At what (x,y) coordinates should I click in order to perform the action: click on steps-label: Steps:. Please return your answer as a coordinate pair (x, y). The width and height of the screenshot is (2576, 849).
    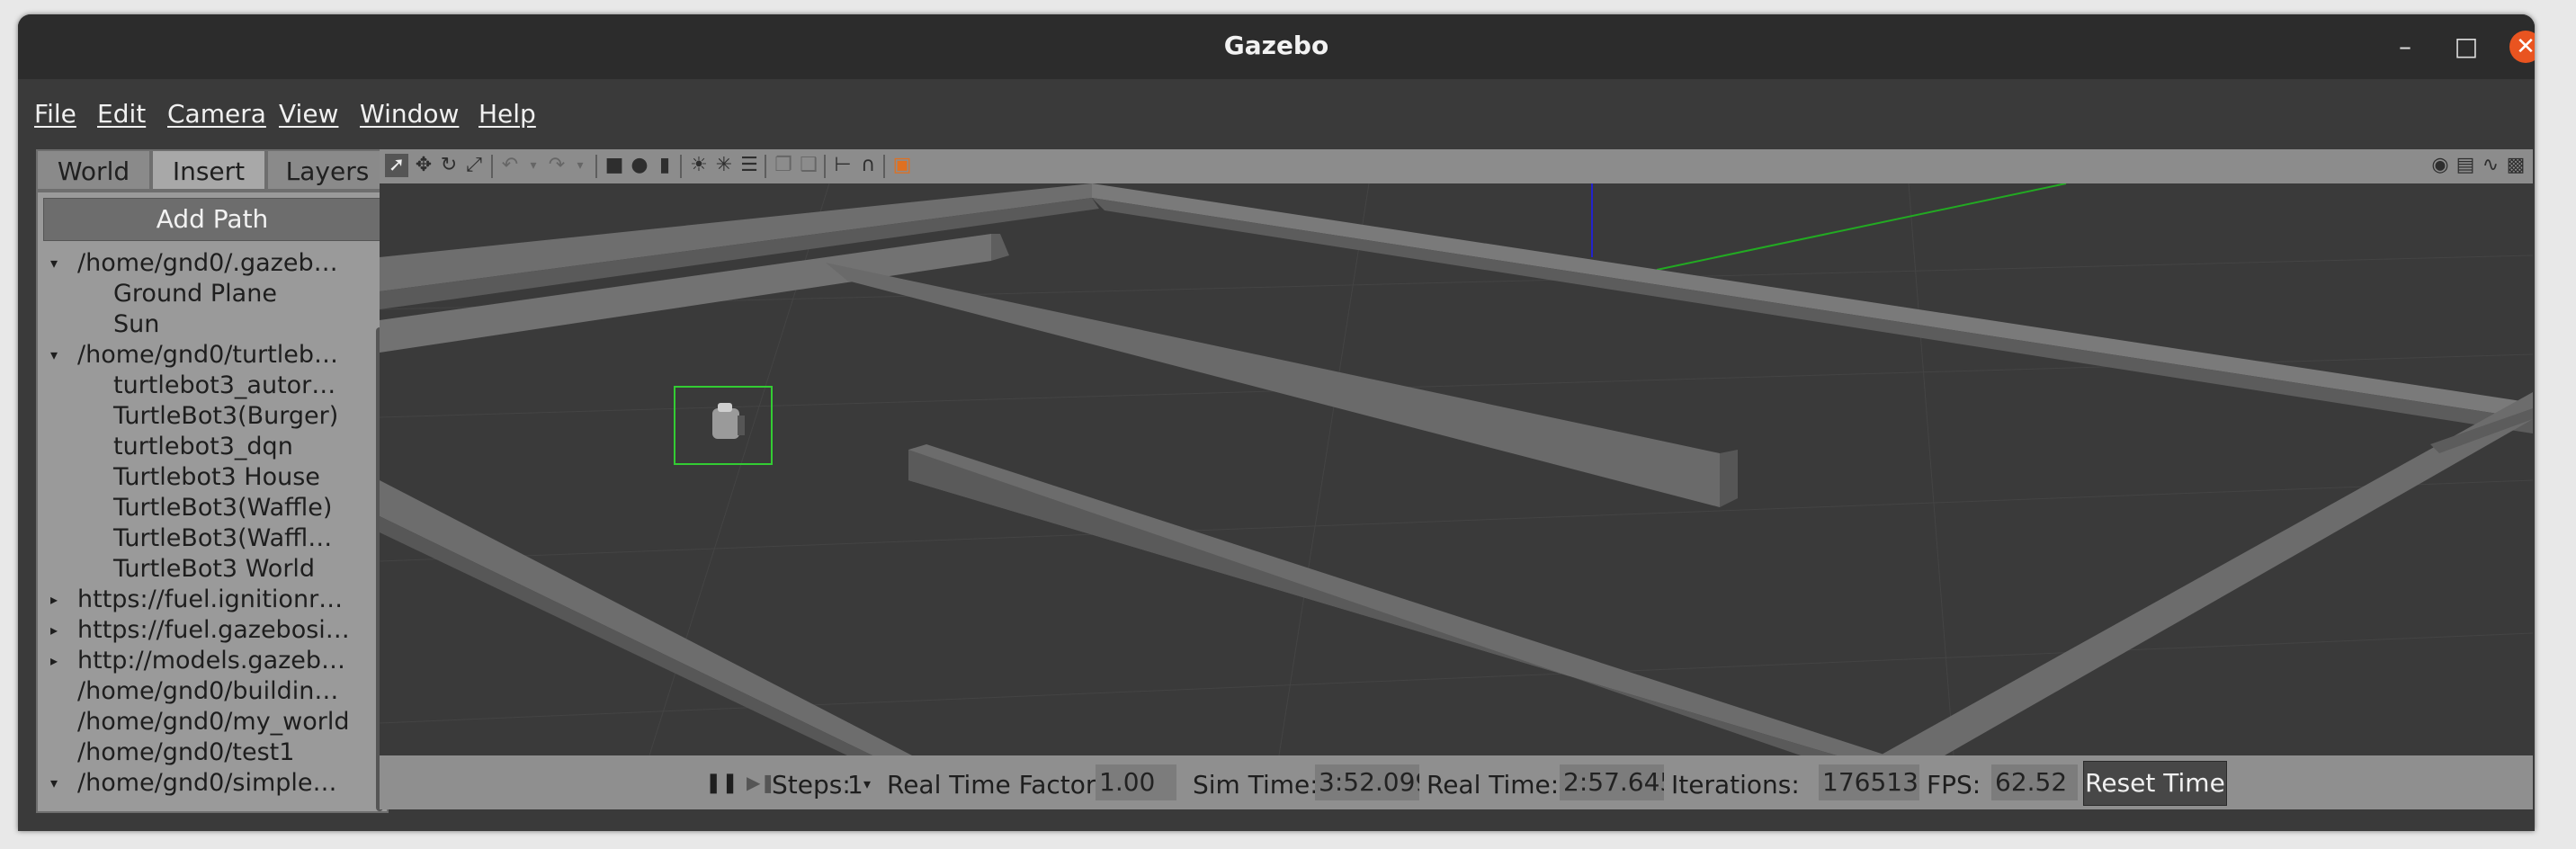
    Looking at the image, I should click on (811, 785).